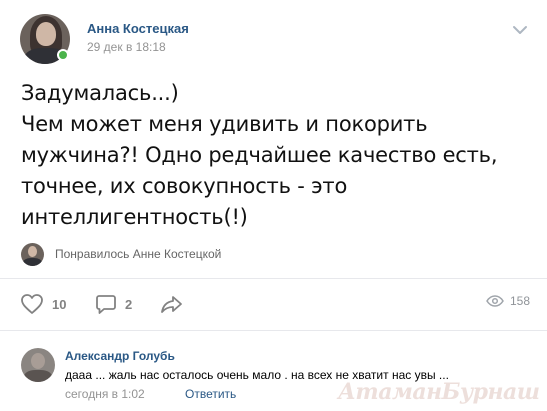 Image resolution: width=547 pixels, height=411 pixels. I want to click on views-counter: 158, so click(508, 301).